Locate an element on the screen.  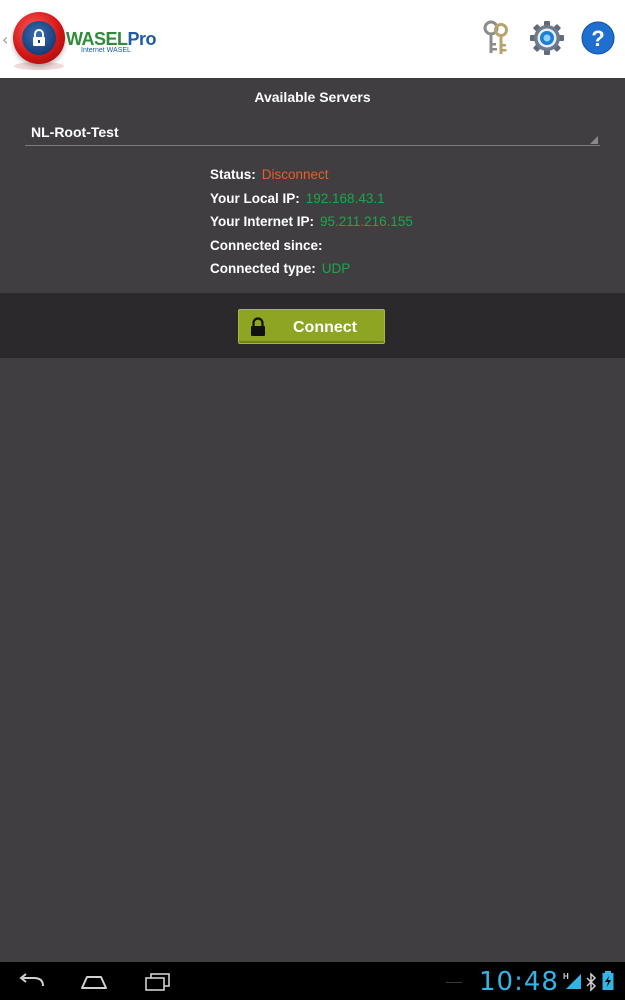
connected-type-row: Connected type: UDP is located at coordinates (311, 273).